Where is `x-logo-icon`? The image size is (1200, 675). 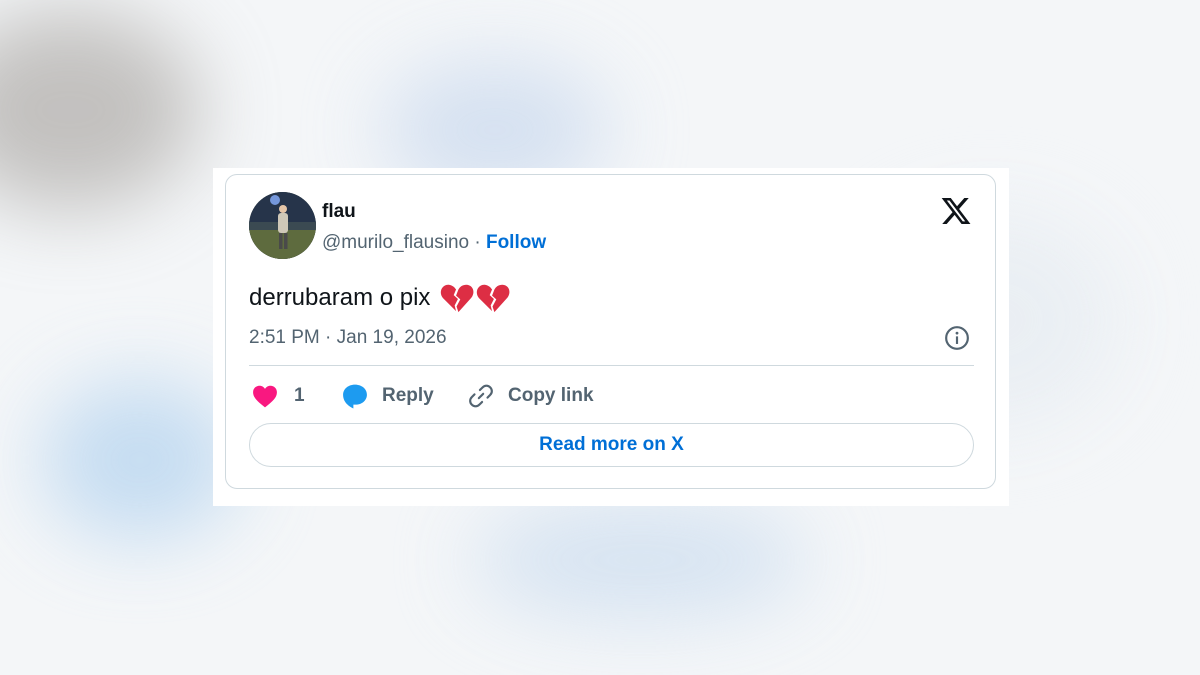 x-logo-icon is located at coordinates (956, 211).